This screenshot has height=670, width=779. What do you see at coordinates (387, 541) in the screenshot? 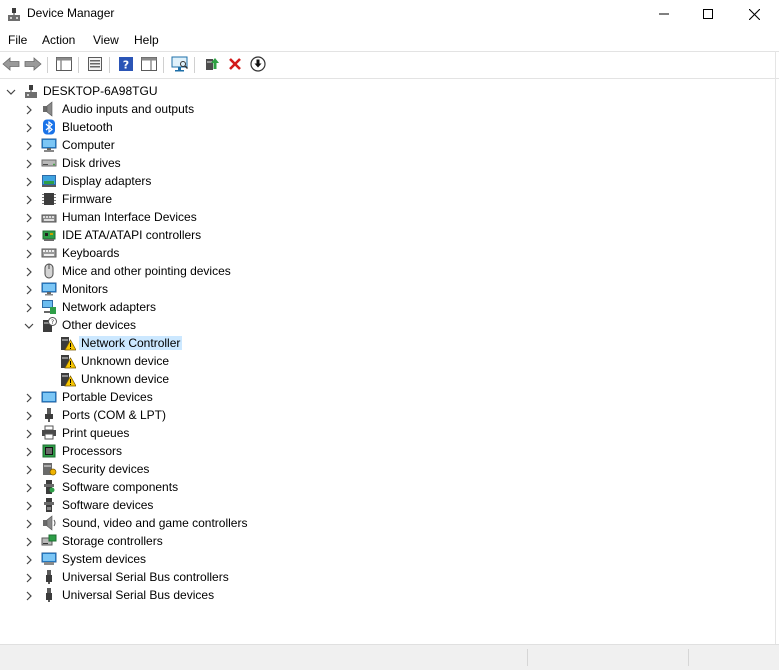
I see `tree-category: Storage controllers` at bounding box center [387, 541].